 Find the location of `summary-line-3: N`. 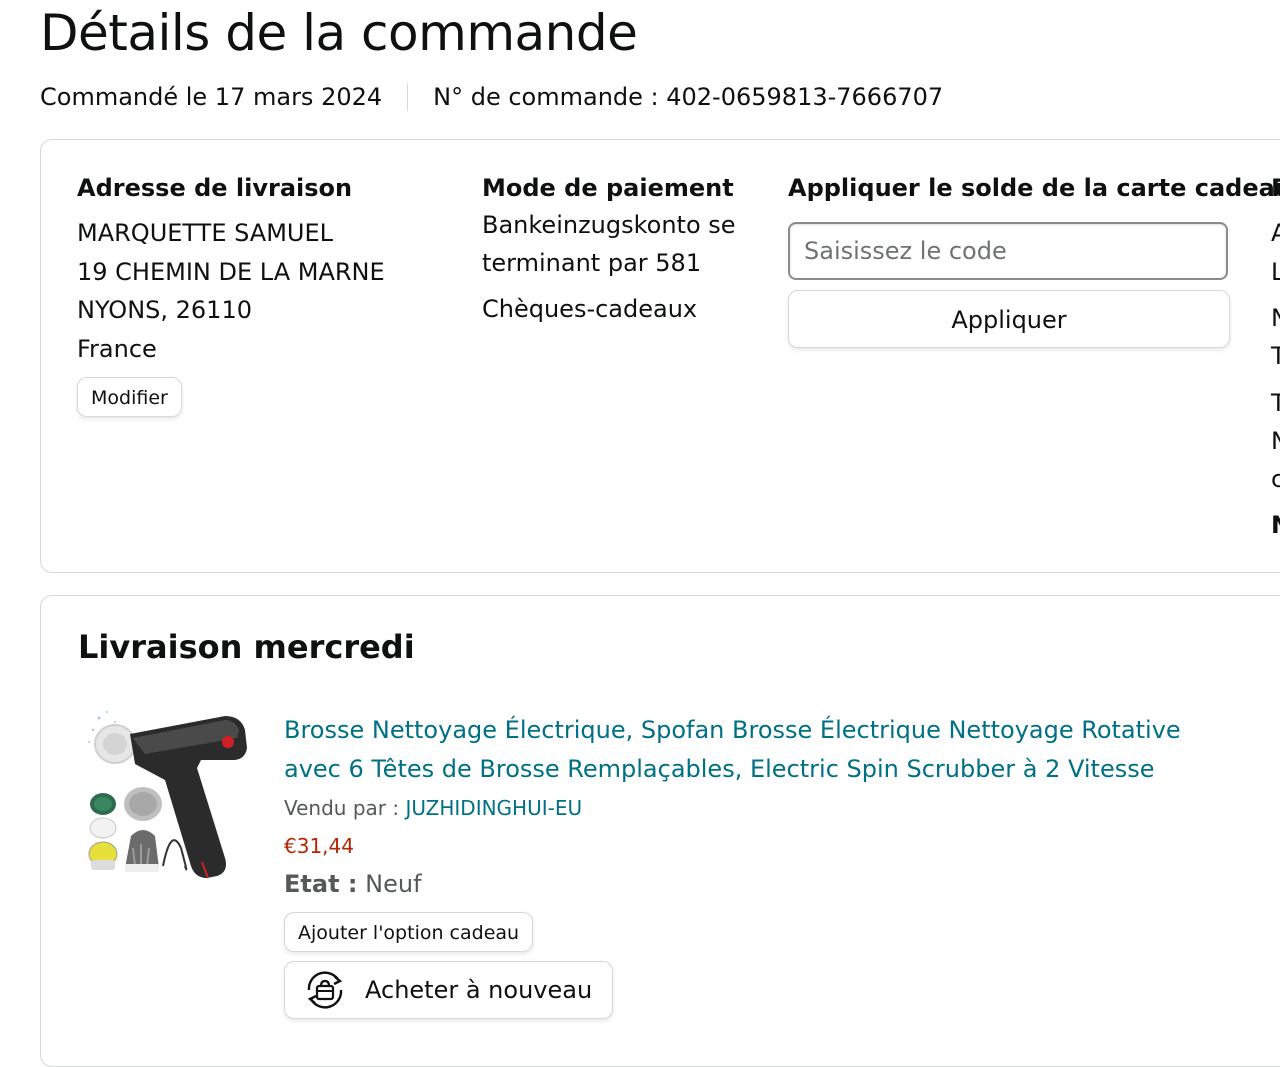

summary-line-3: N is located at coordinates (1275, 318).